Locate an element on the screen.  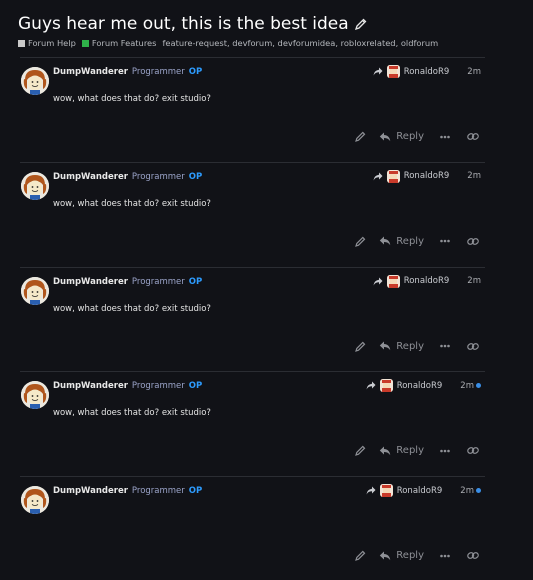
reply-to-username: RonaldoR9 is located at coordinates (426, 176).